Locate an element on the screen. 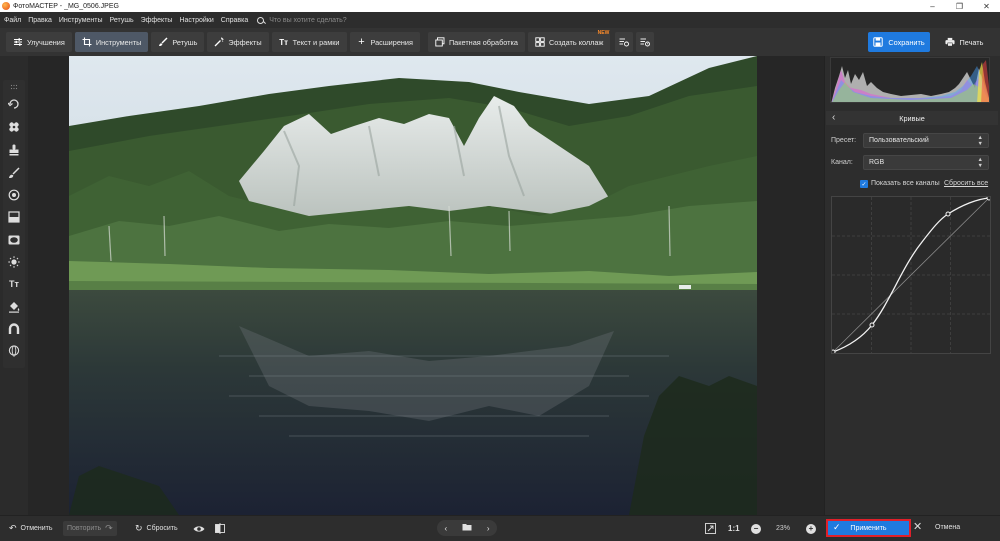 This screenshot has width=1000, height=541. save-icon is located at coordinates (878, 42).